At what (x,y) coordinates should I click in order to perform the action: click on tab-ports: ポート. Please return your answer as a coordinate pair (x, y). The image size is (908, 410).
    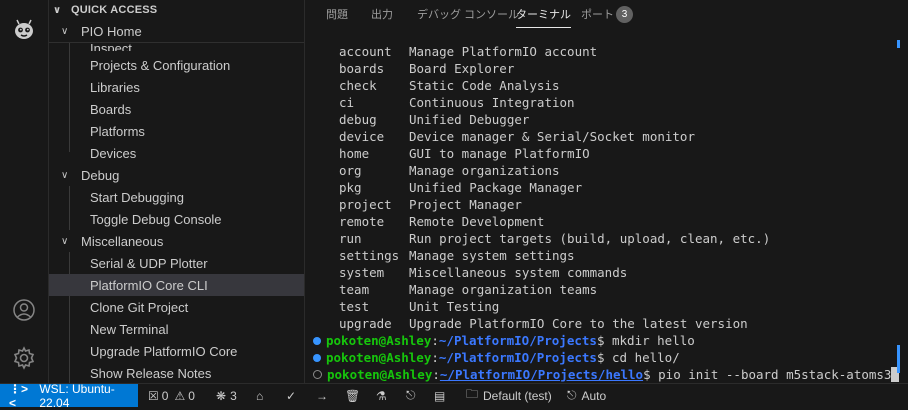
    Looking at the image, I should click on (597, 15).